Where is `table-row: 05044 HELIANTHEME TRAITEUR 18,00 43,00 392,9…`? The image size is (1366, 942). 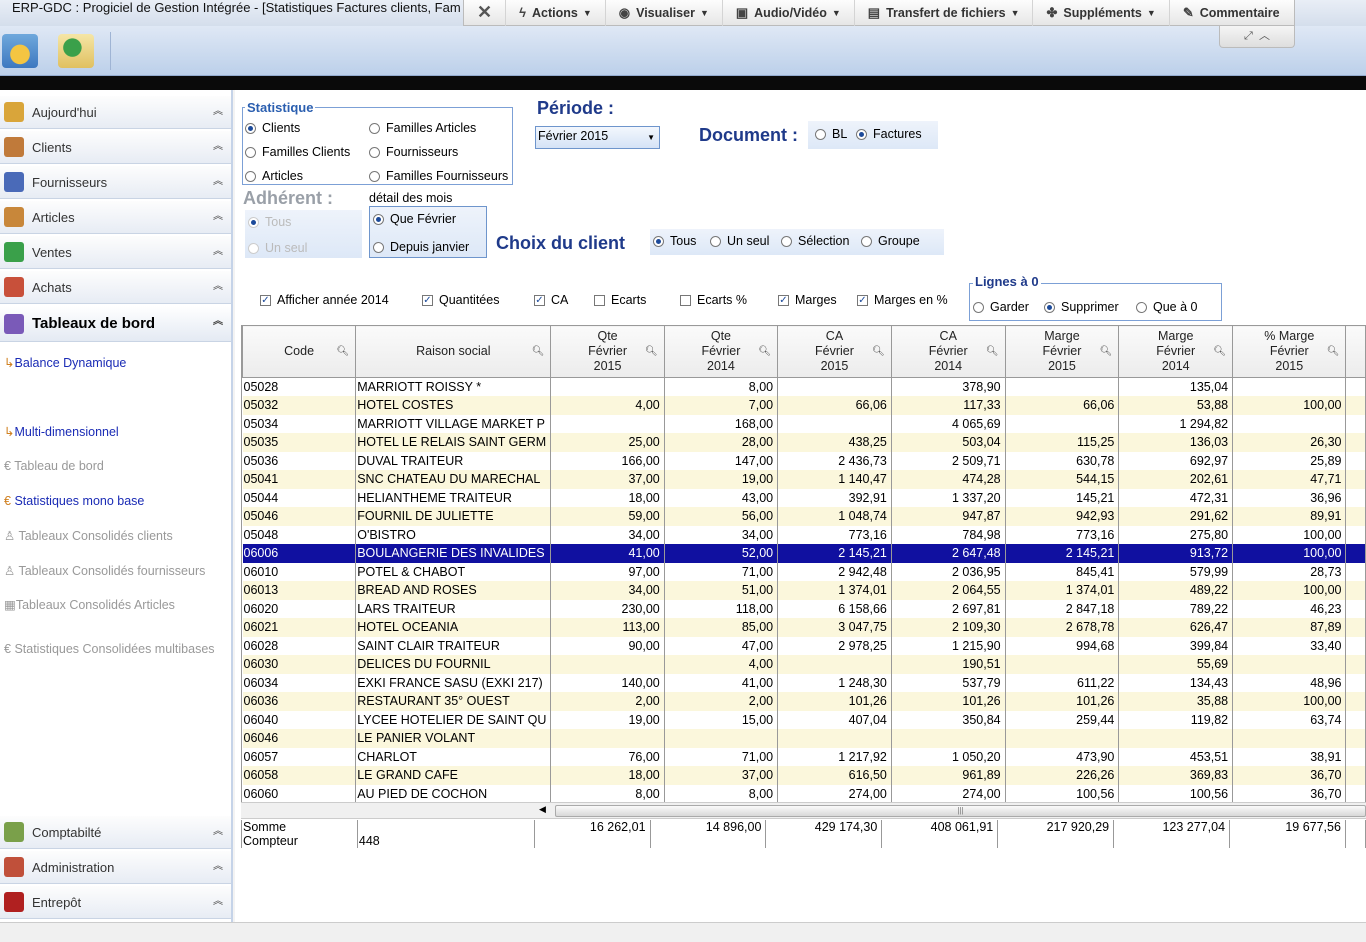 table-row: 05044 HELIANTHEME TRAITEUR 18,00 43,00 392,9… is located at coordinates (804, 497).